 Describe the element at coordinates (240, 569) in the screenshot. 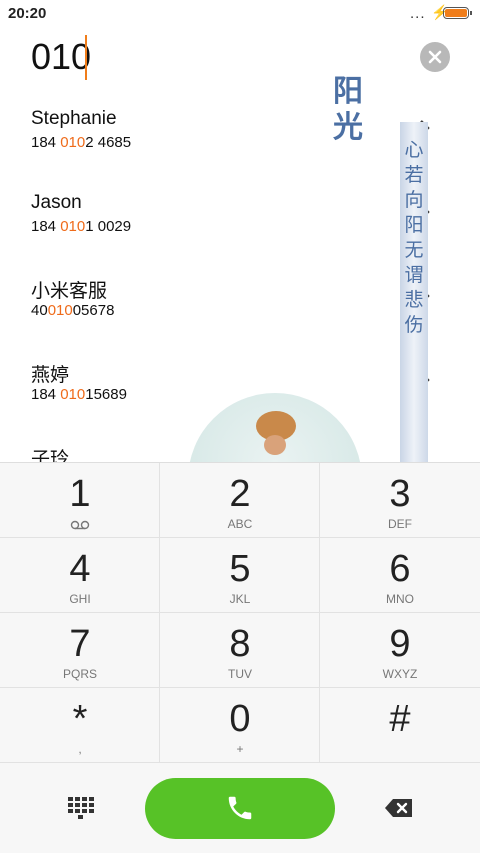

I see `key-digit: 5` at that location.